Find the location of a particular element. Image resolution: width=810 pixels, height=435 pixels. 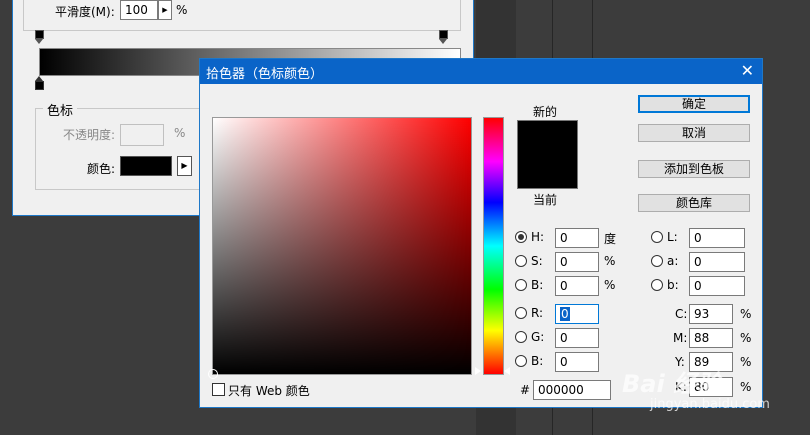

cyan-label: C: is located at coordinates (681, 314).